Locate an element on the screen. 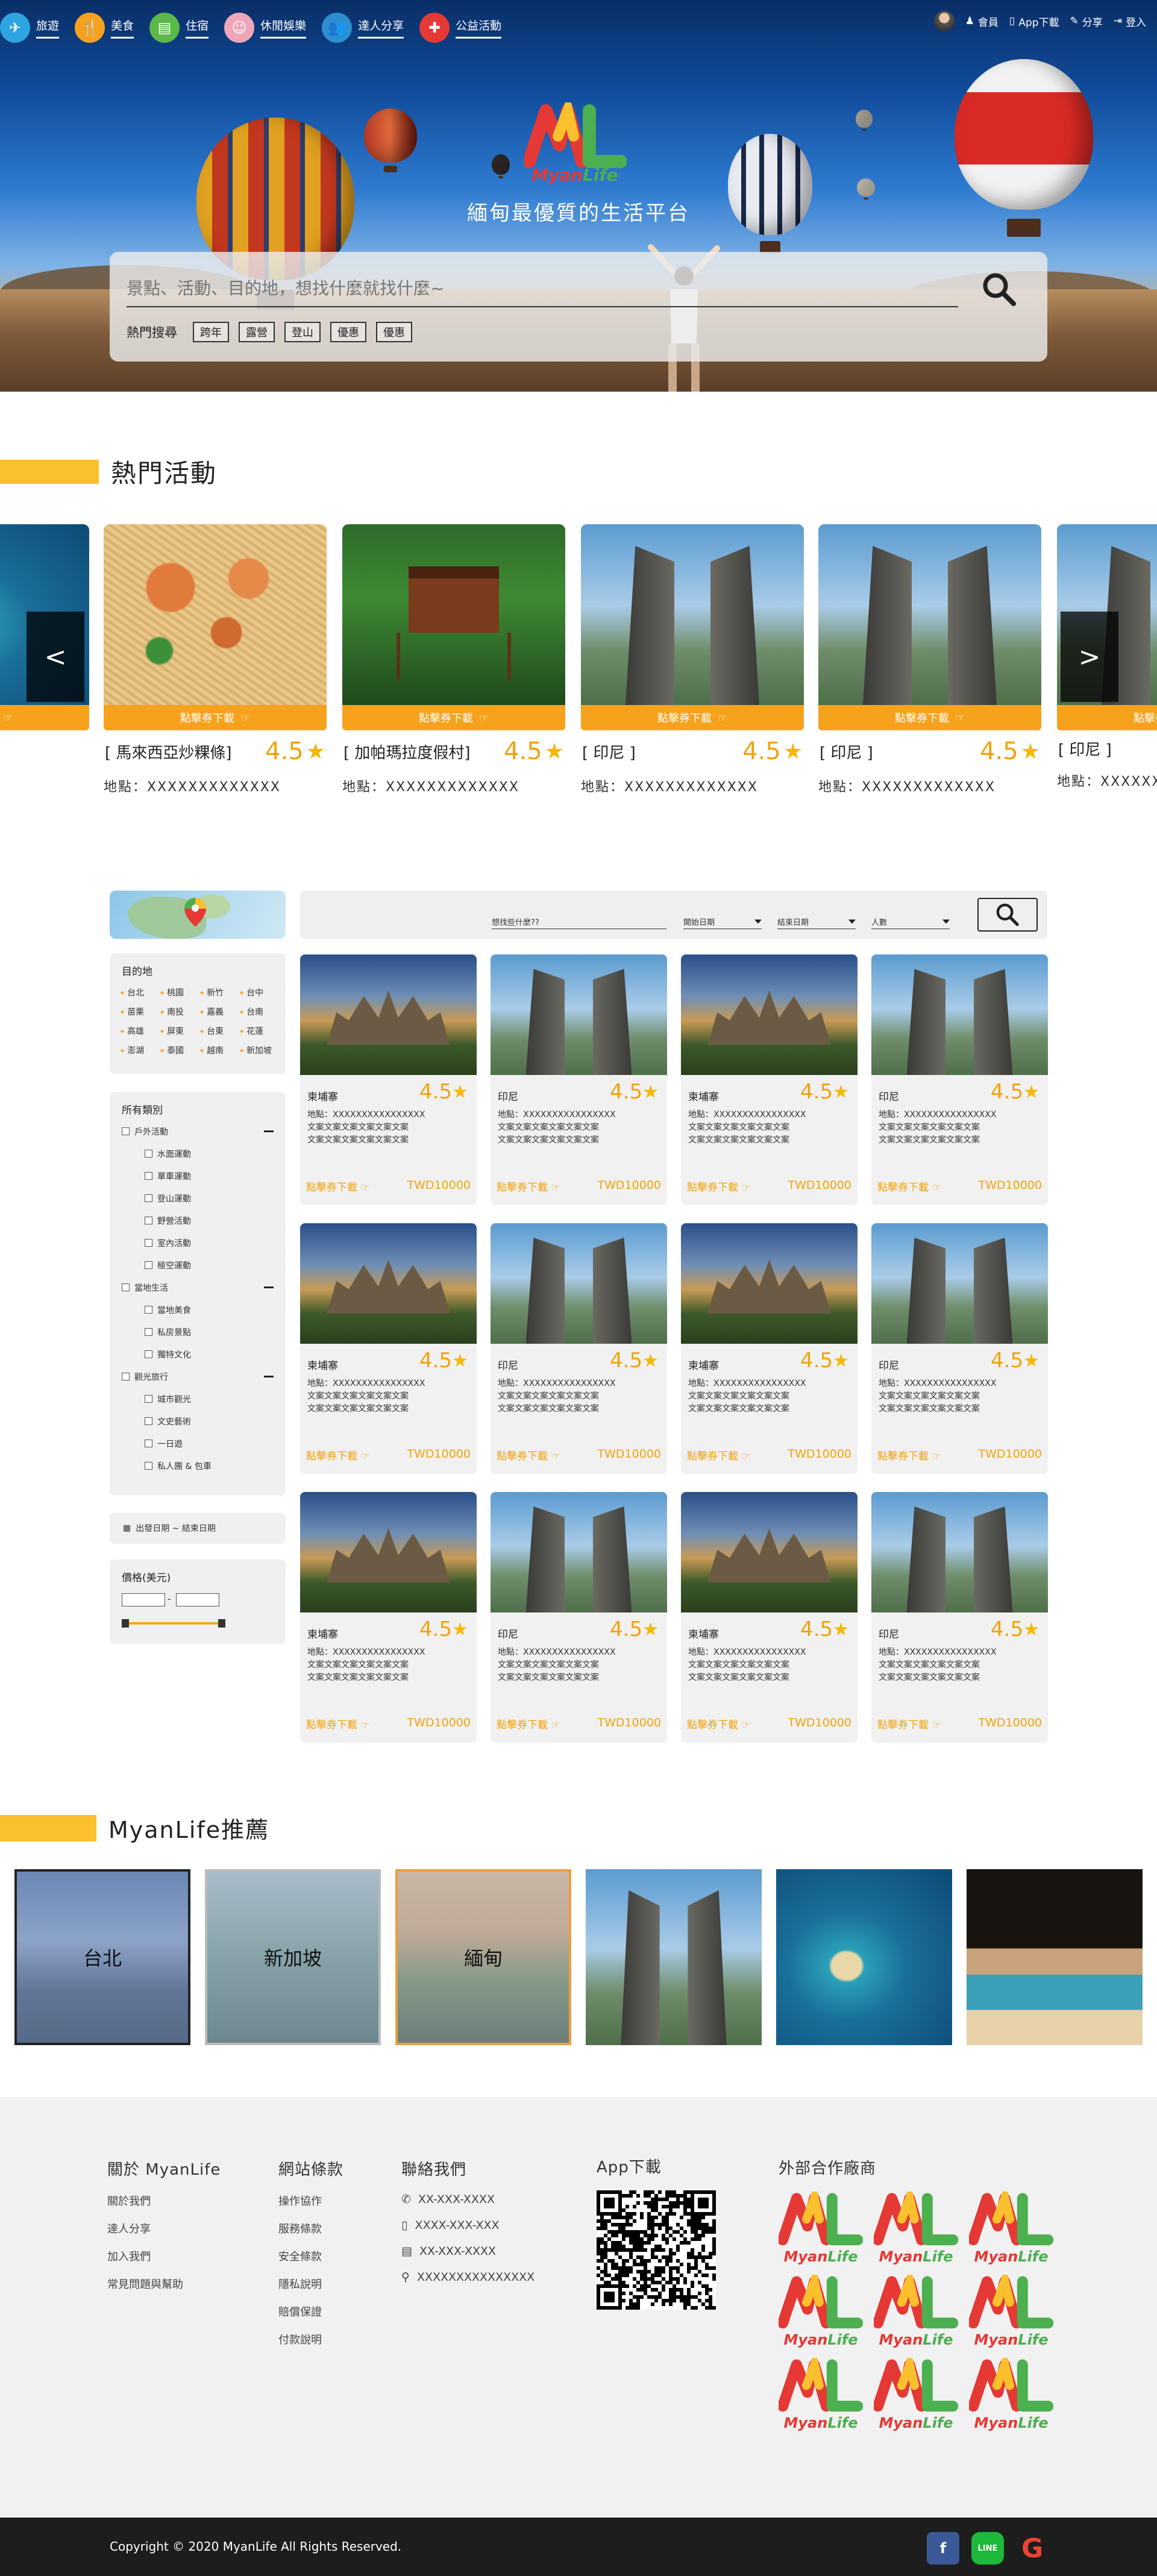 This screenshot has width=1157, height=2576. carousel-prev-button: < is located at coordinates (56, 657).